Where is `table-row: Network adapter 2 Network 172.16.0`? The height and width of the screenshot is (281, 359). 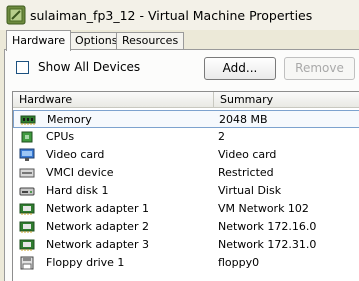 table-row: Network adapter 2 Network 172.16.0 is located at coordinates (186, 227).